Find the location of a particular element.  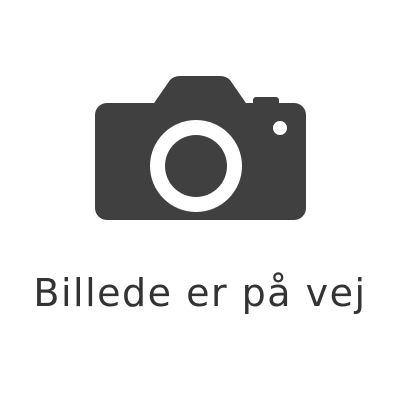

camera-viewfinder-hump is located at coordinates (200, 91).